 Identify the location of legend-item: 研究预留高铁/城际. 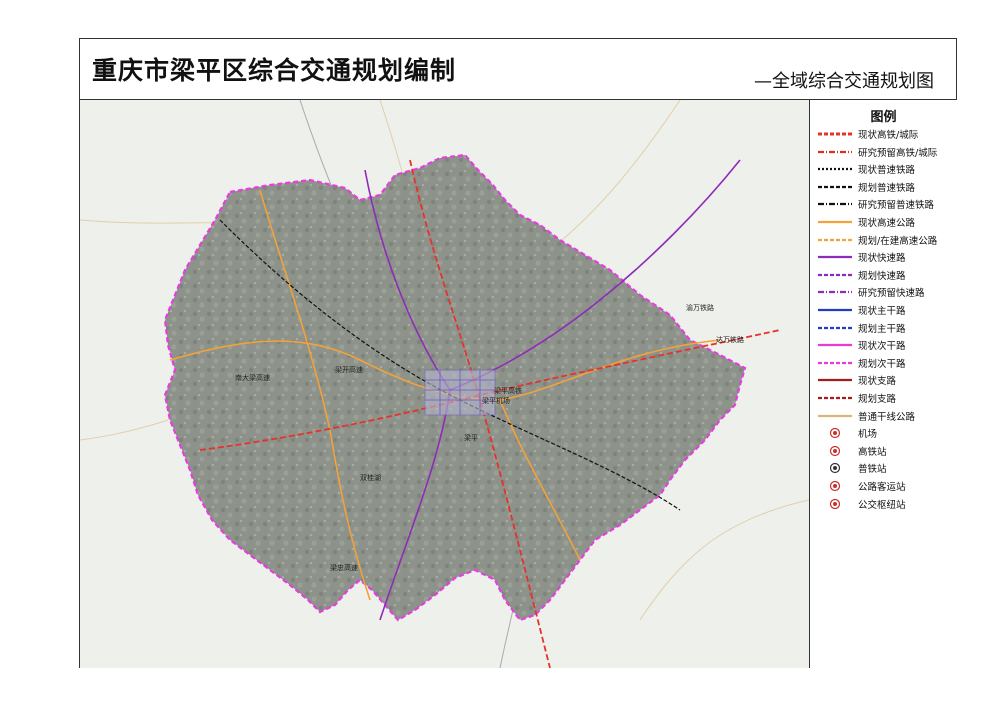
(883, 152).